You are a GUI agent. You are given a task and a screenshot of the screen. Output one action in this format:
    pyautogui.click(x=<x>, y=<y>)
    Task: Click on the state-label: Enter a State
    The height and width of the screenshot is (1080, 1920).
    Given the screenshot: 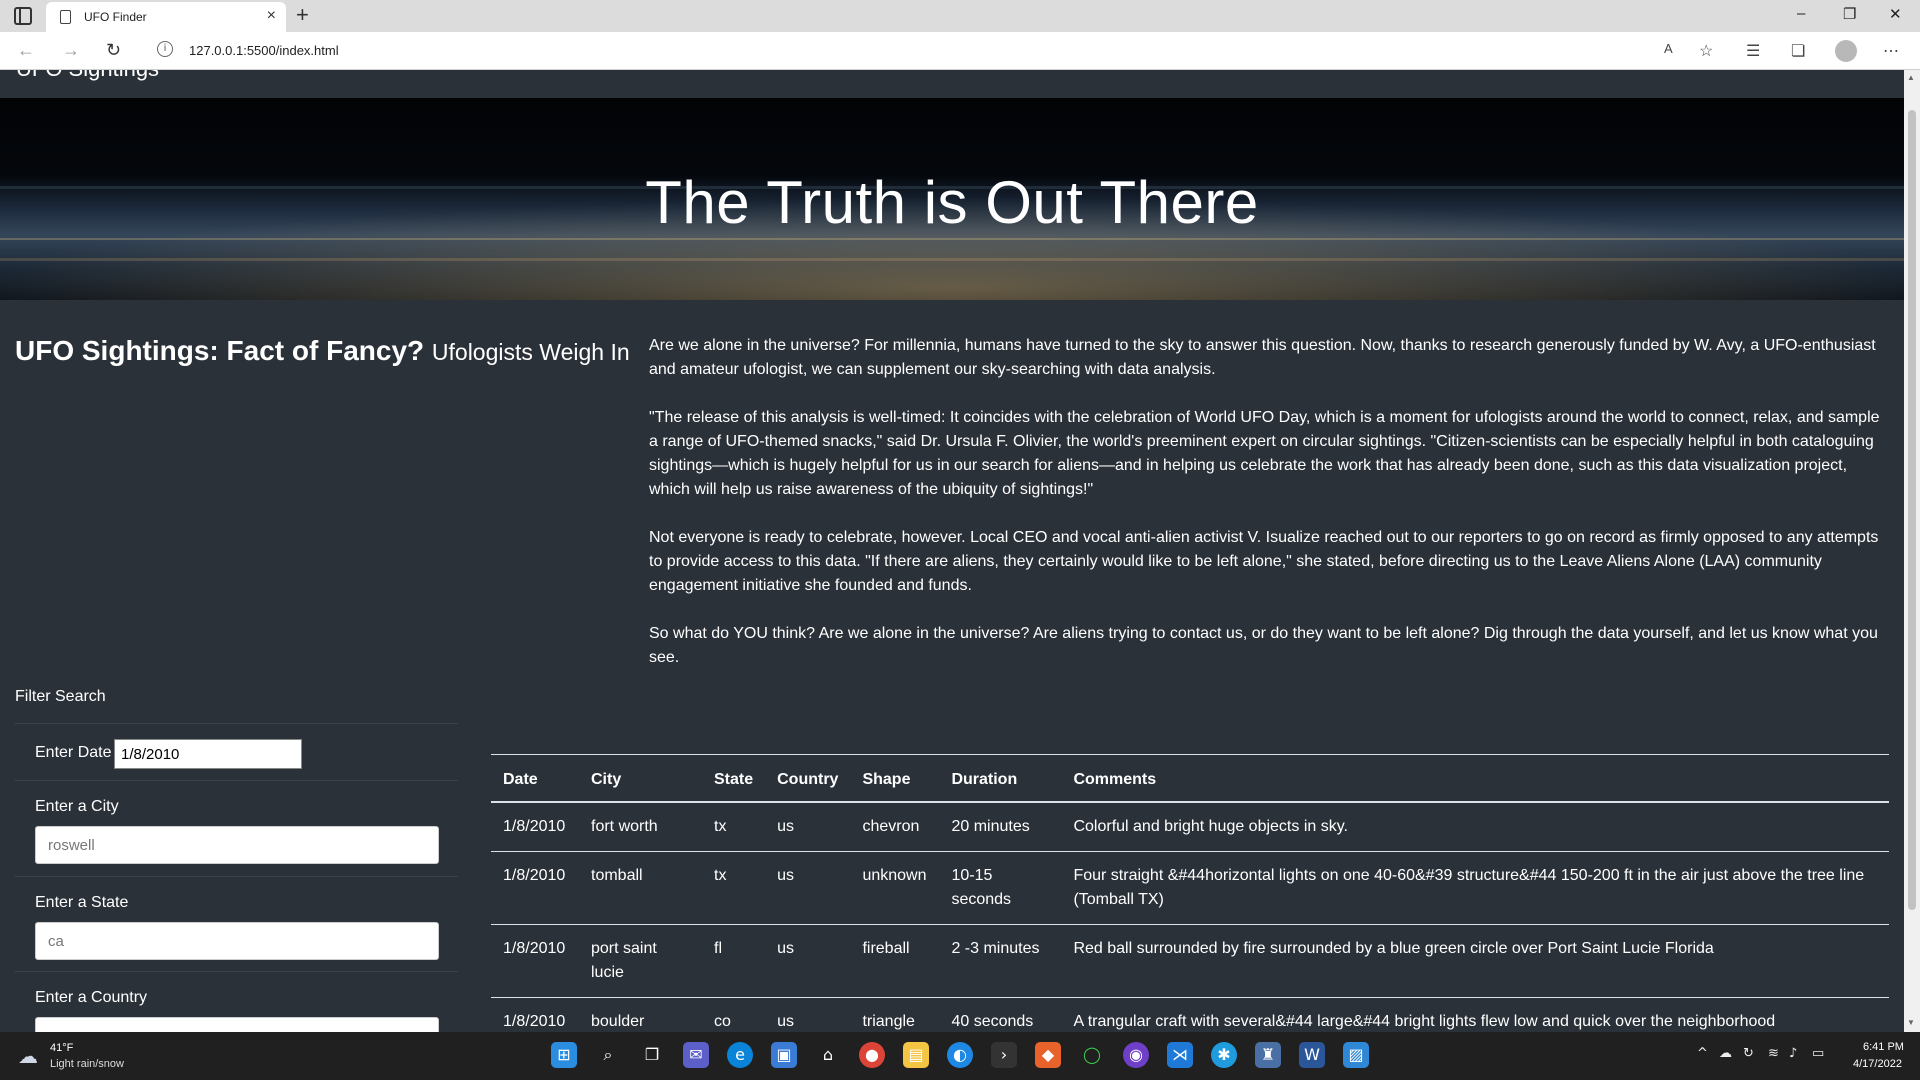 What is the action you would take?
    pyautogui.click(x=82, y=902)
    